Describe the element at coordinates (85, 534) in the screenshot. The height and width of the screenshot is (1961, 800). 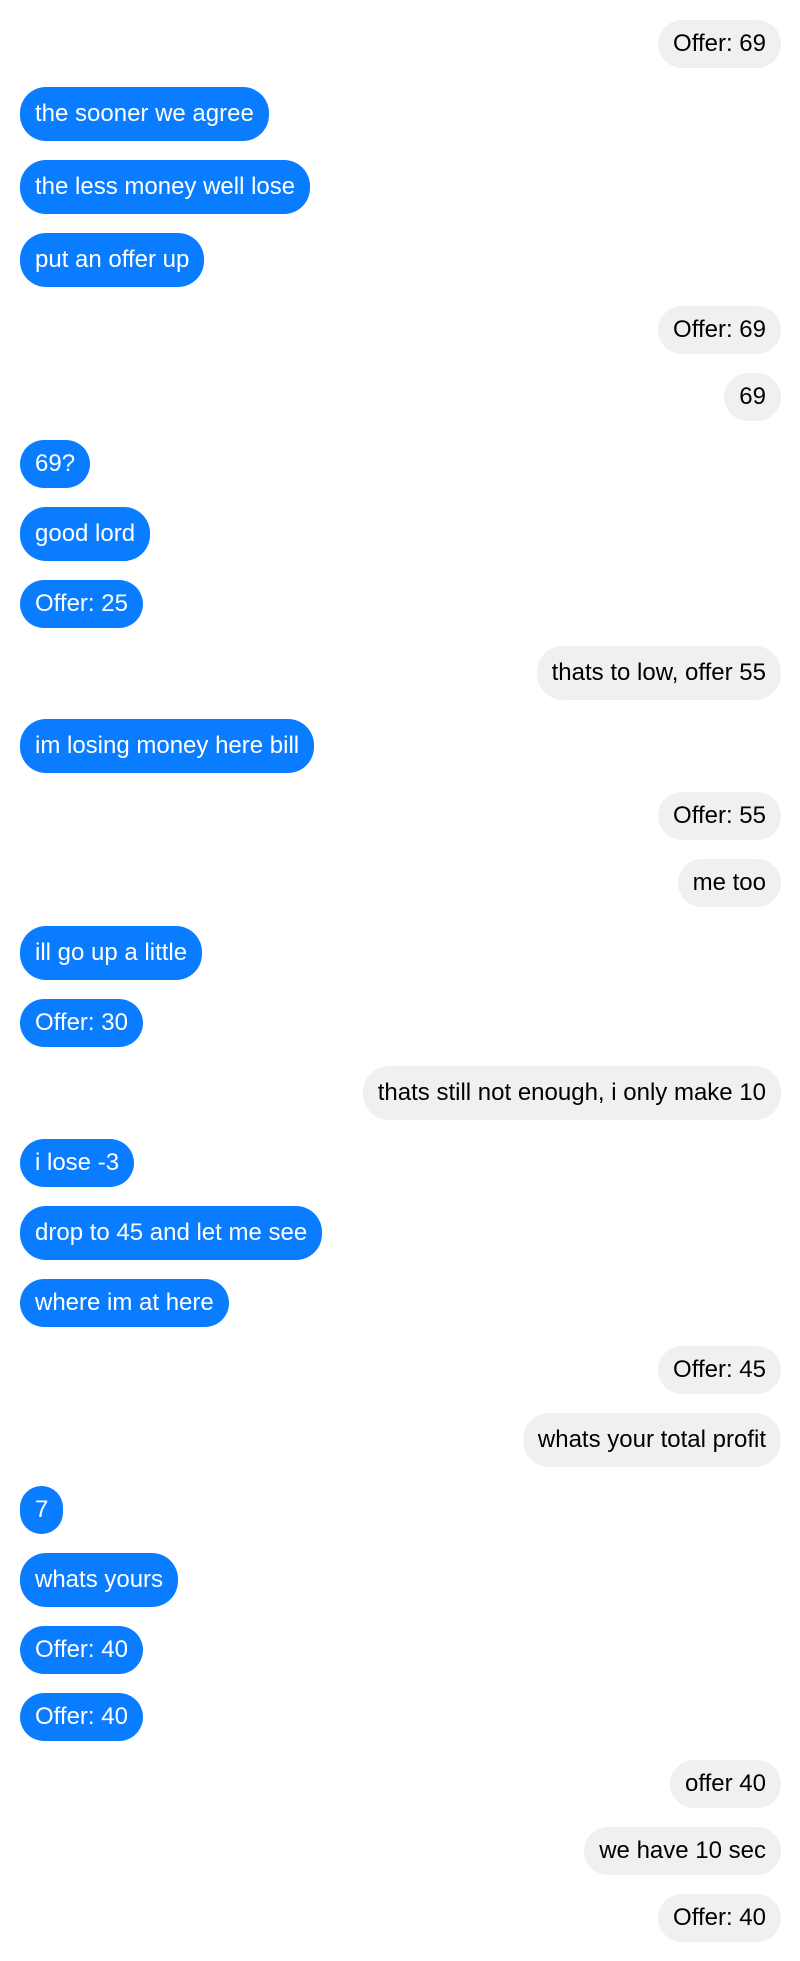
I see `message-bubble-sent: good lord` at that location.